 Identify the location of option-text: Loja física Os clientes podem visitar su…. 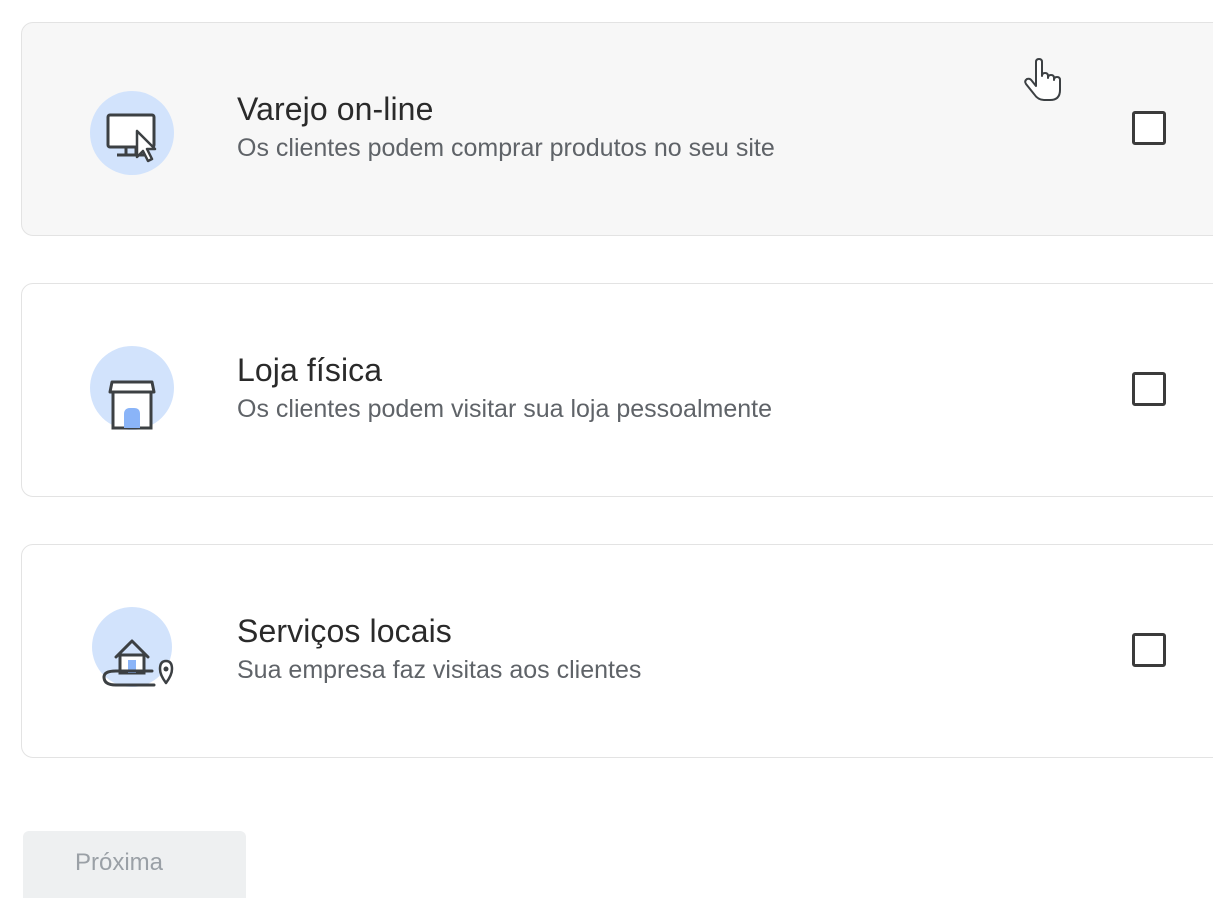
(504, 388).